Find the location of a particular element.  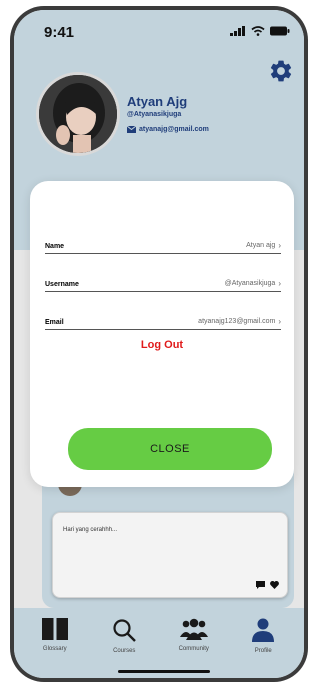

tab-glossary: Glossary is located at coordinates (55, 648).